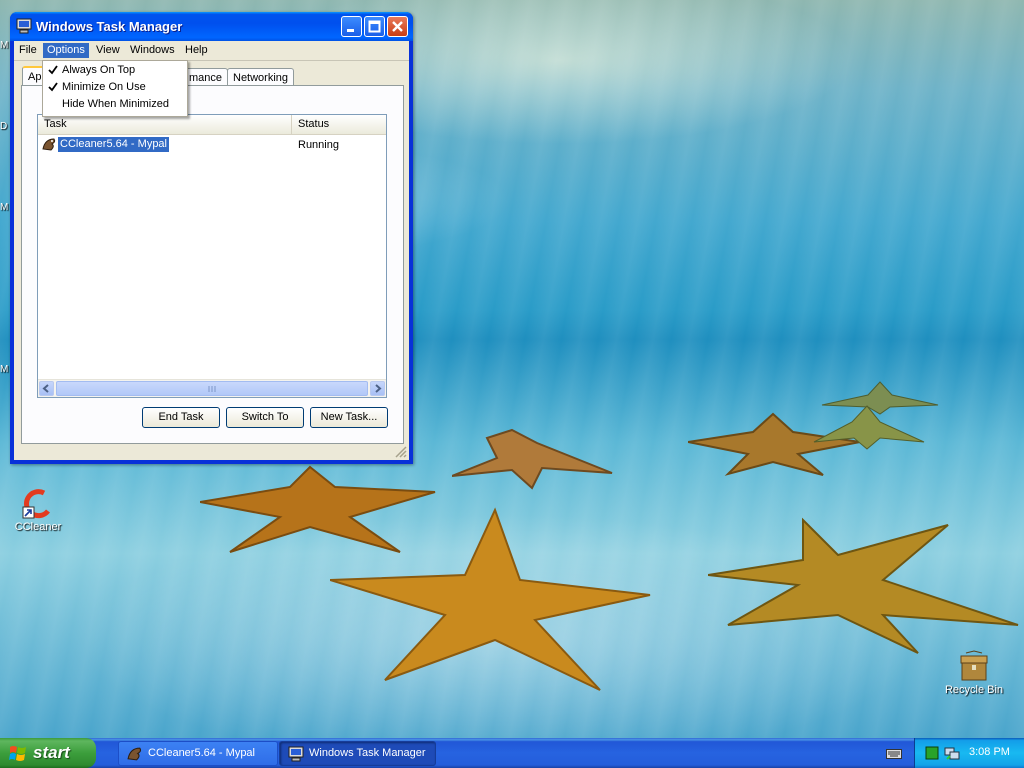 The image size is (1024, 768). I want to click on taskbar-button-label: CCleaner5.64 - Mypal, so click(201, 753).